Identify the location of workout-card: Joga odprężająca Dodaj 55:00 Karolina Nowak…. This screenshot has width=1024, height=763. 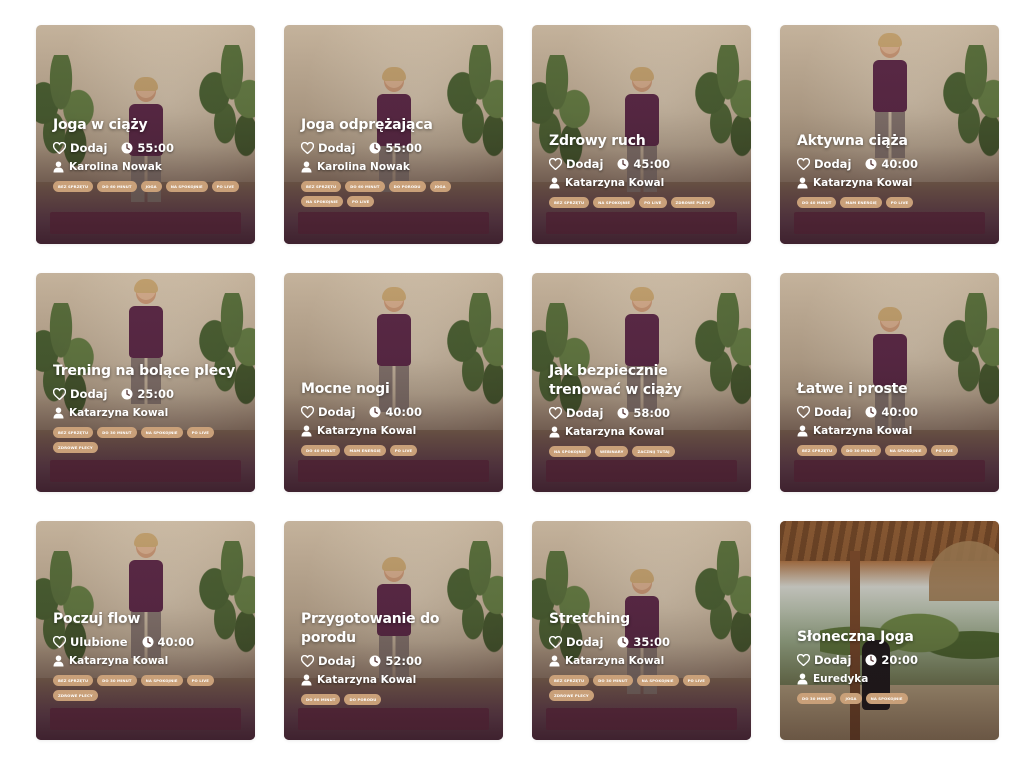
(393, 134).